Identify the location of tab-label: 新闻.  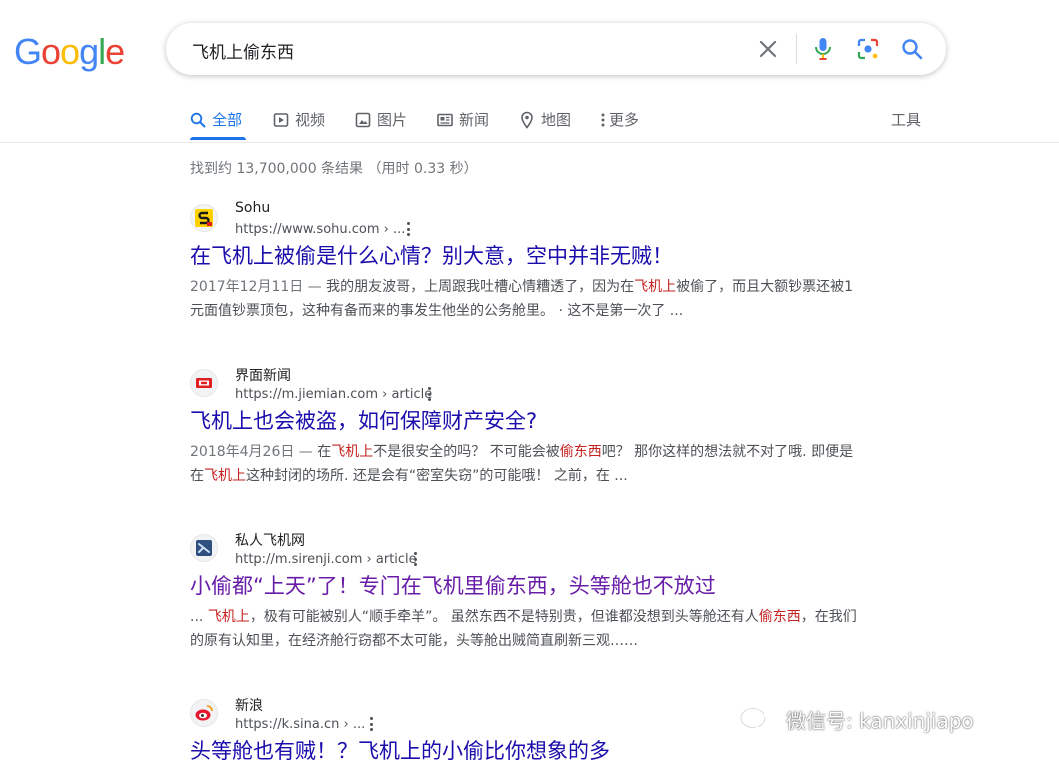
(474, 120).